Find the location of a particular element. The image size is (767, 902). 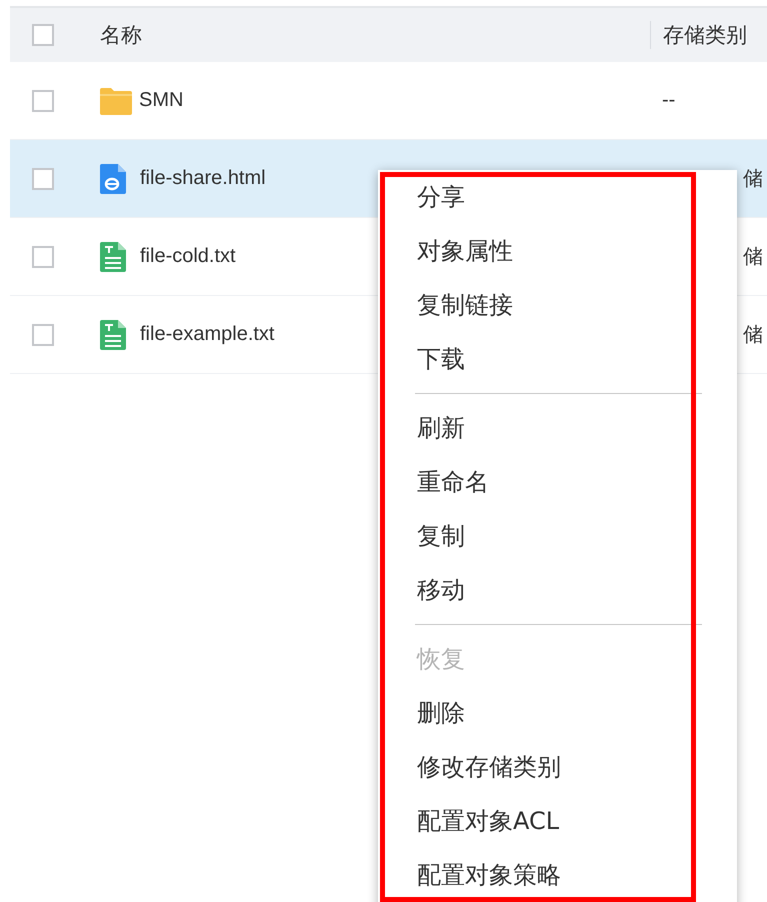

column-header: 名称 is located at coordinates (121, 35).